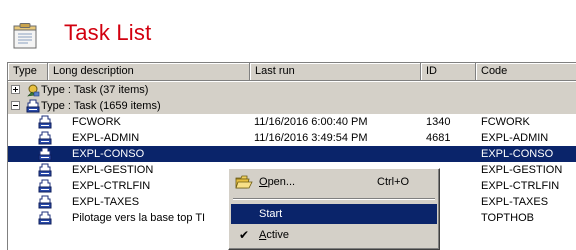 This screenshot has height=250, width=576. What do you see at coordinates (149, 71) in the screenshot?
I see `column-header-long-description: Long description` at bounding box center [149, 71].